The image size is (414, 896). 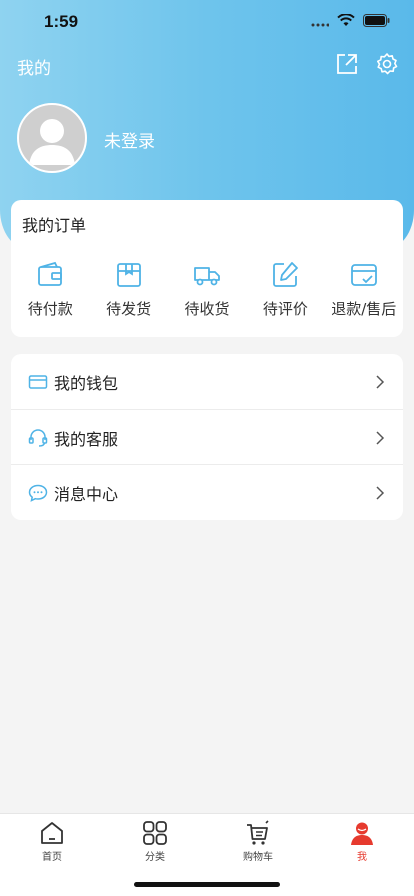 What do you see at coordinates (207, 381) in the screenshot?
I see `menu-item-wallet: 我的钱包` at bounding box center [207, 381].